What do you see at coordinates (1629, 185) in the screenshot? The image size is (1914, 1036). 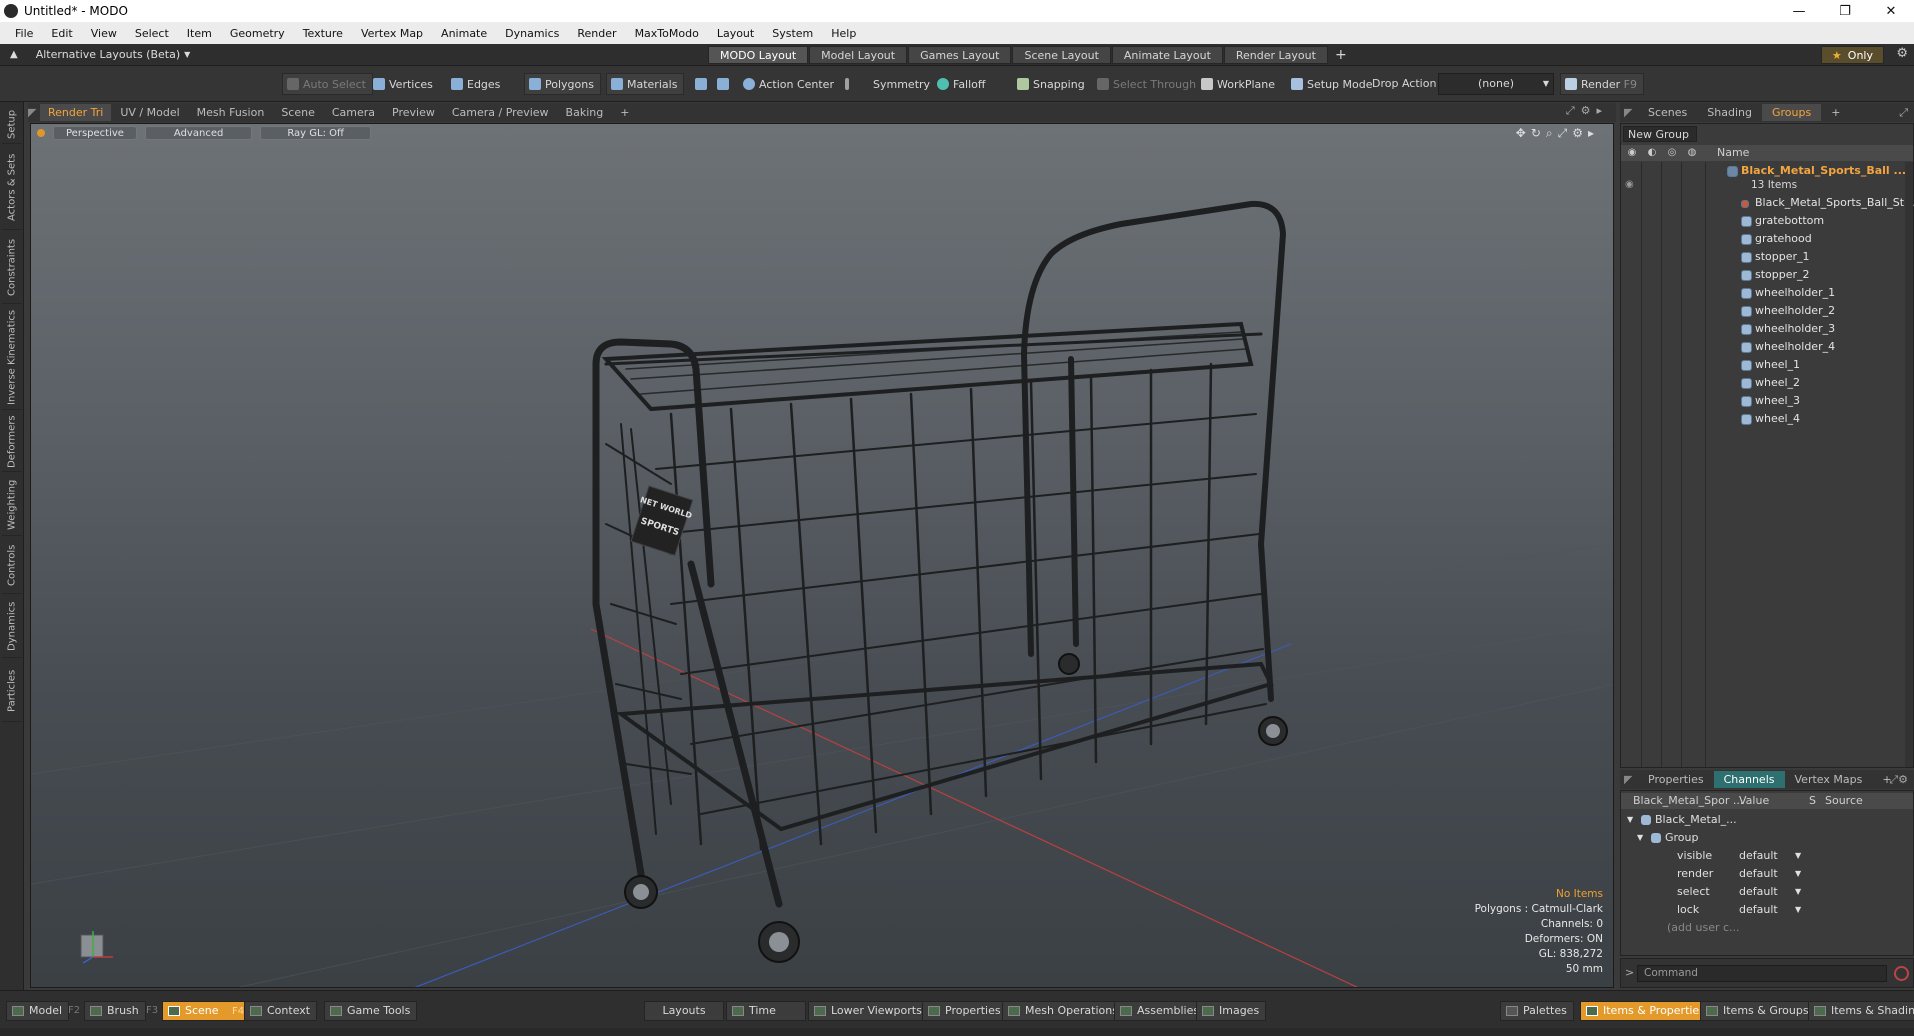 I see `visibility-icon: ◉` at bounding box center [1629, 185].